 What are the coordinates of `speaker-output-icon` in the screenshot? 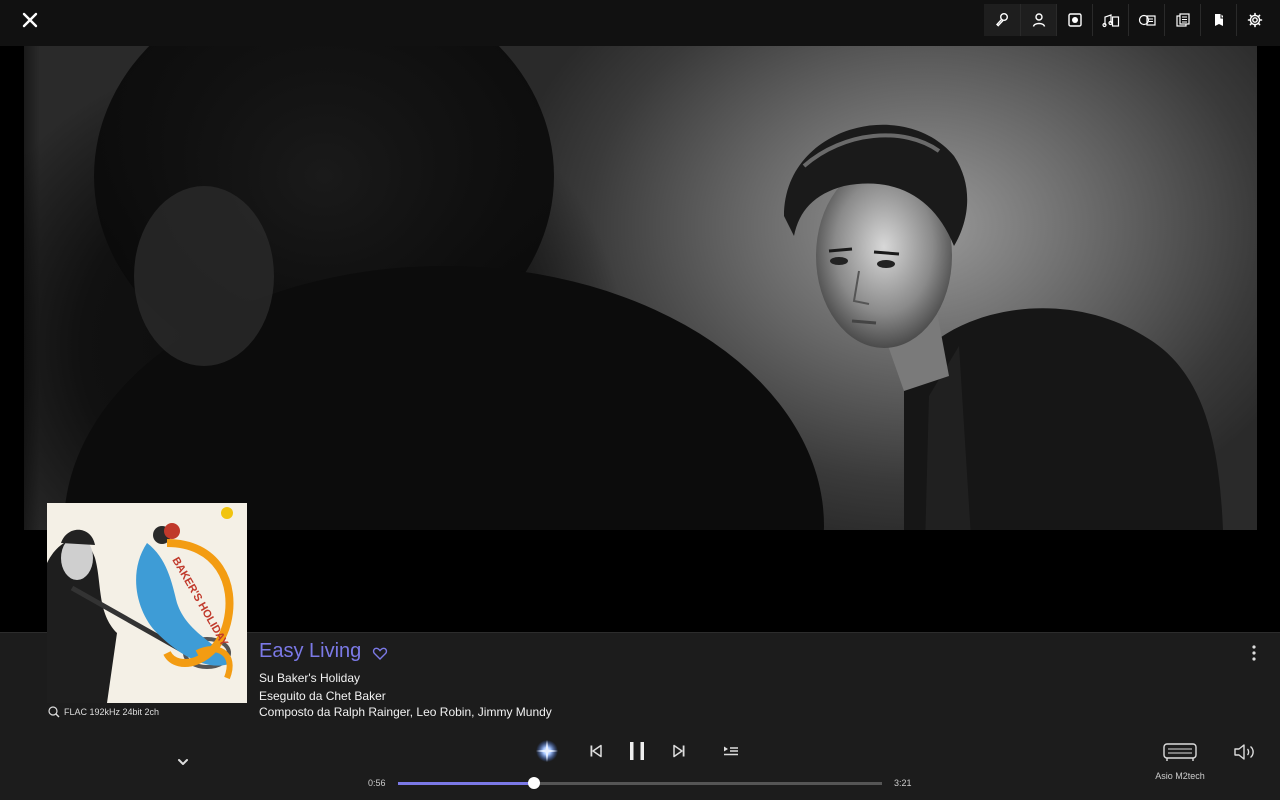 It's located at (1180, 752).